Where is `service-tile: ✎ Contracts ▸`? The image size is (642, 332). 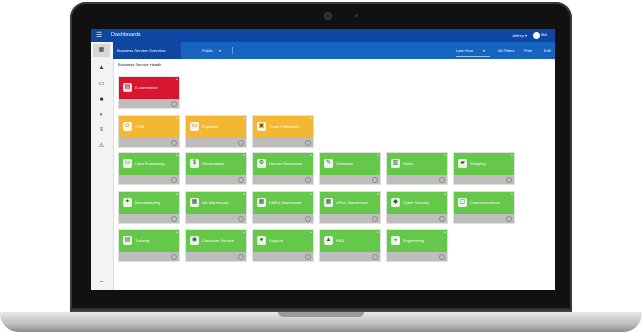 service-tile: ✎ Contracts ▸ is located at coordinates (350, 168).